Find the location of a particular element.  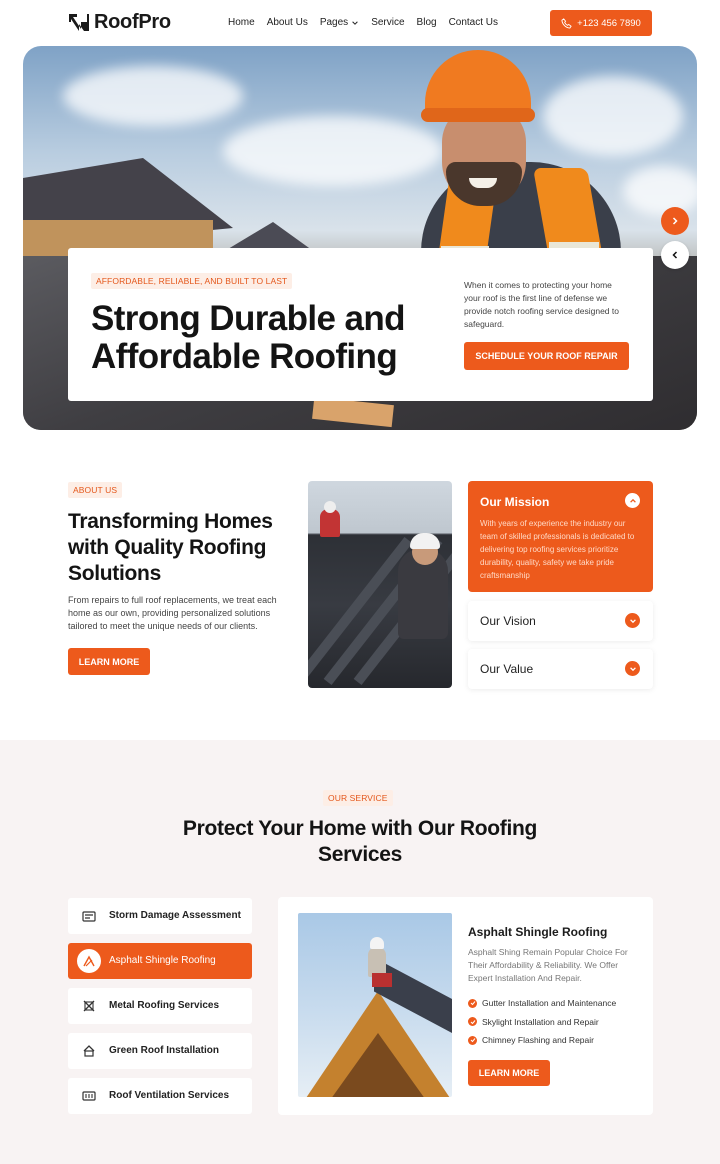

services-tag: OUR SERVICE is located at coordinates (358, 798).